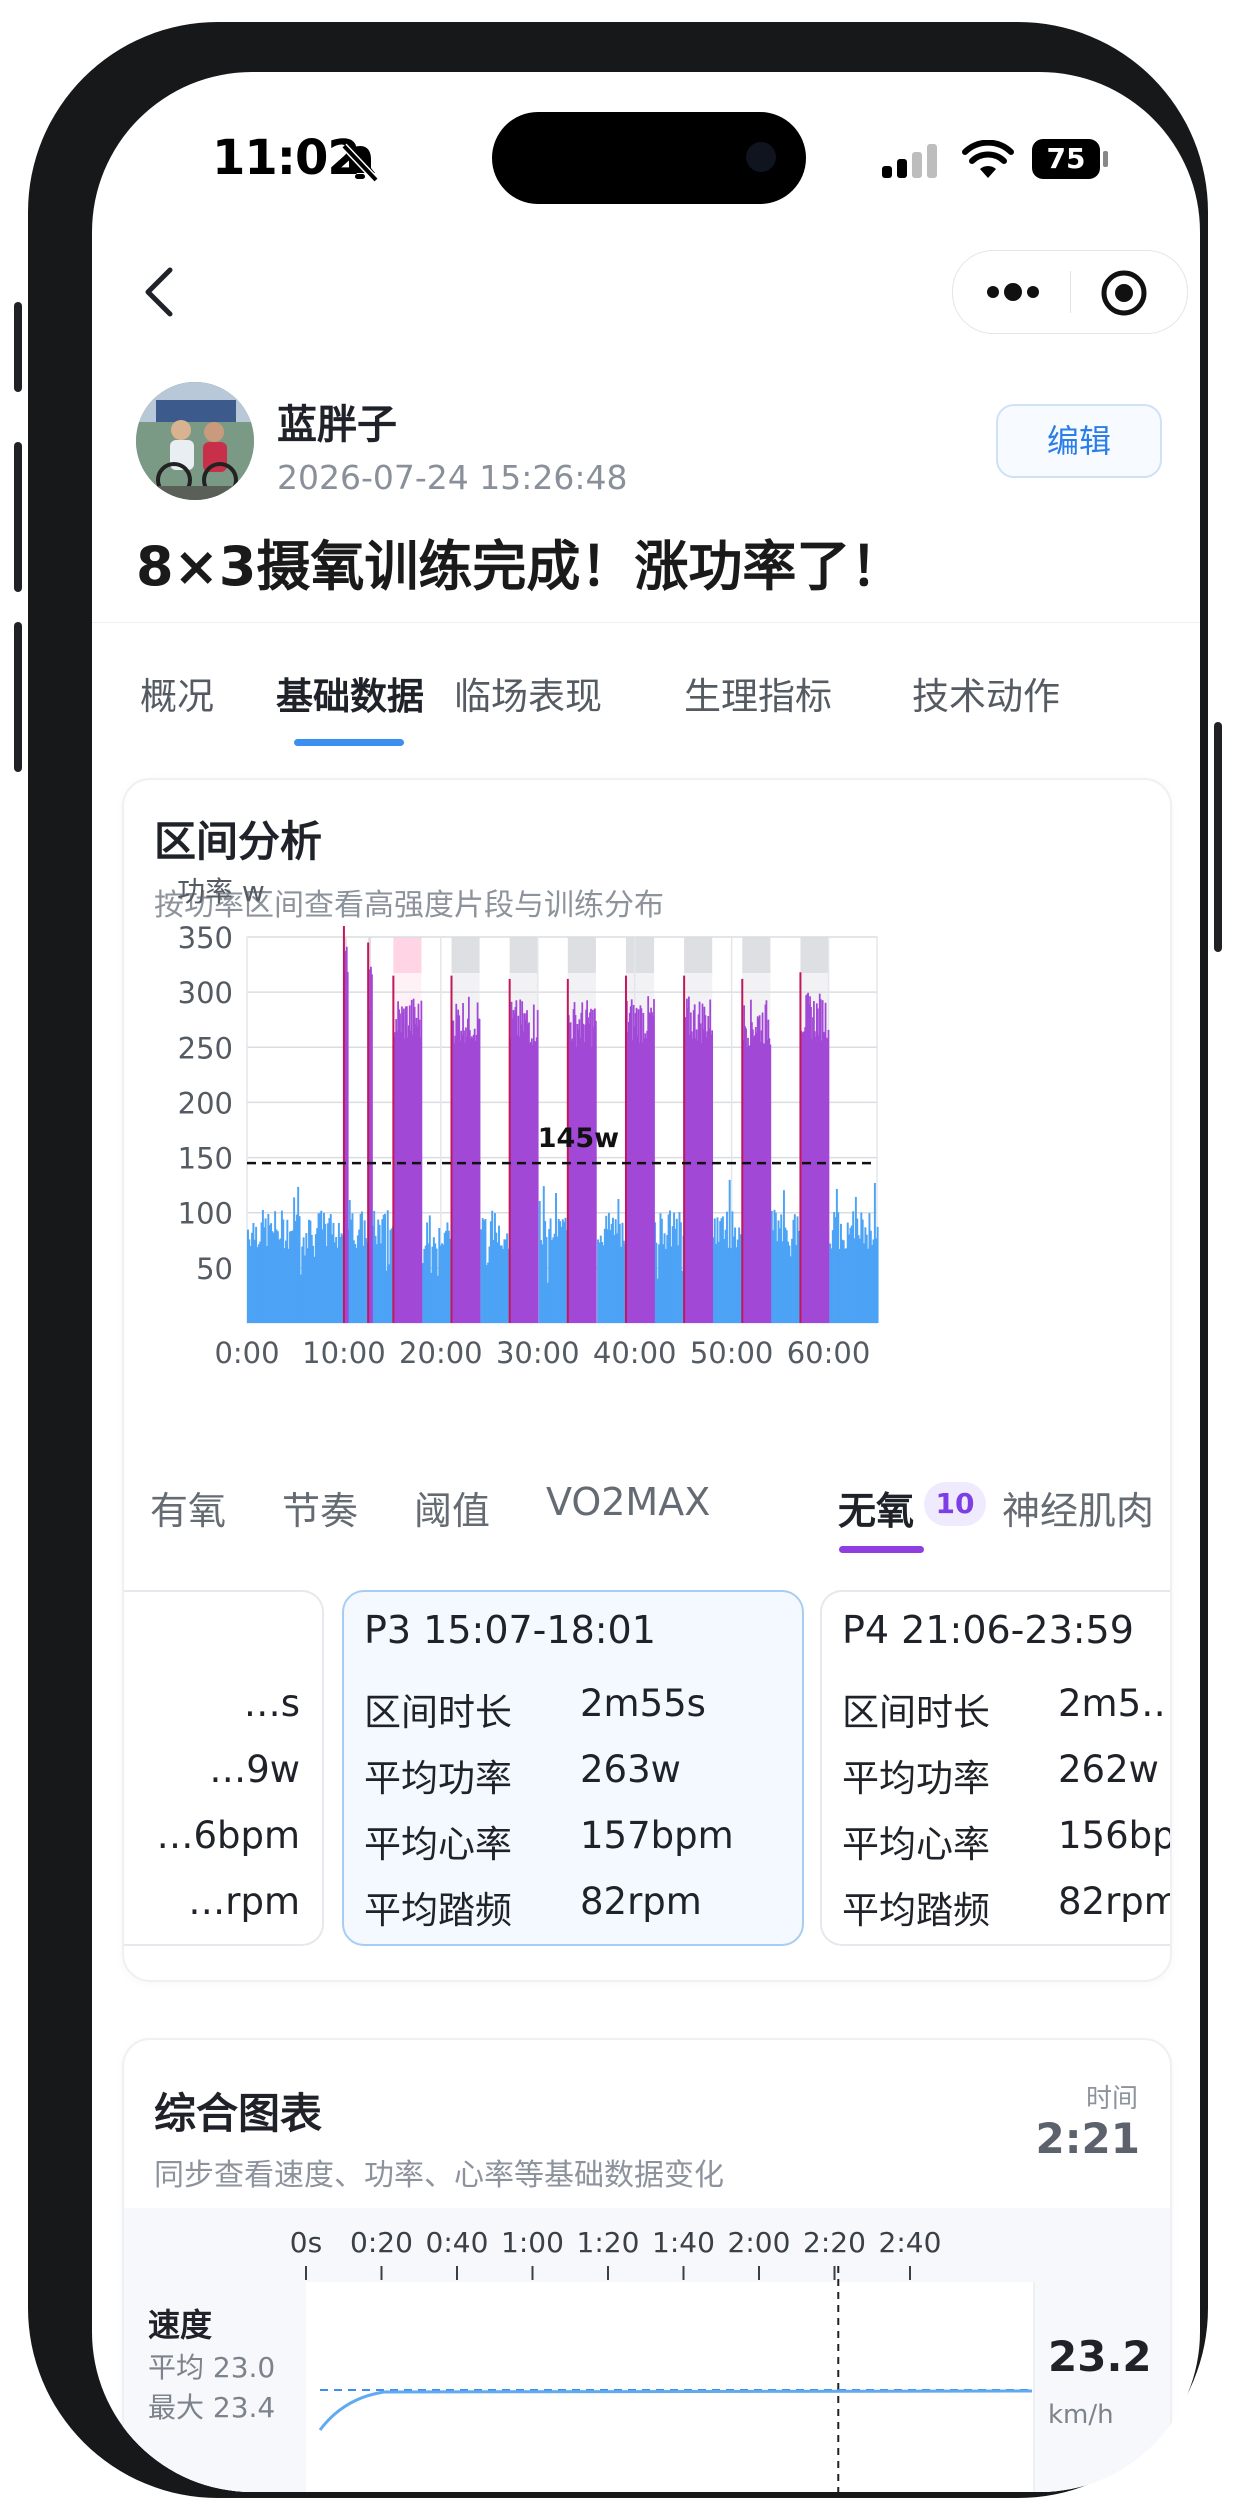 The image size is (1236, 2520). Describe the element at coordinates (452, 477) in the screenshot. I see `post-timestamp: 2026-07-24 15:26:48` at that location.